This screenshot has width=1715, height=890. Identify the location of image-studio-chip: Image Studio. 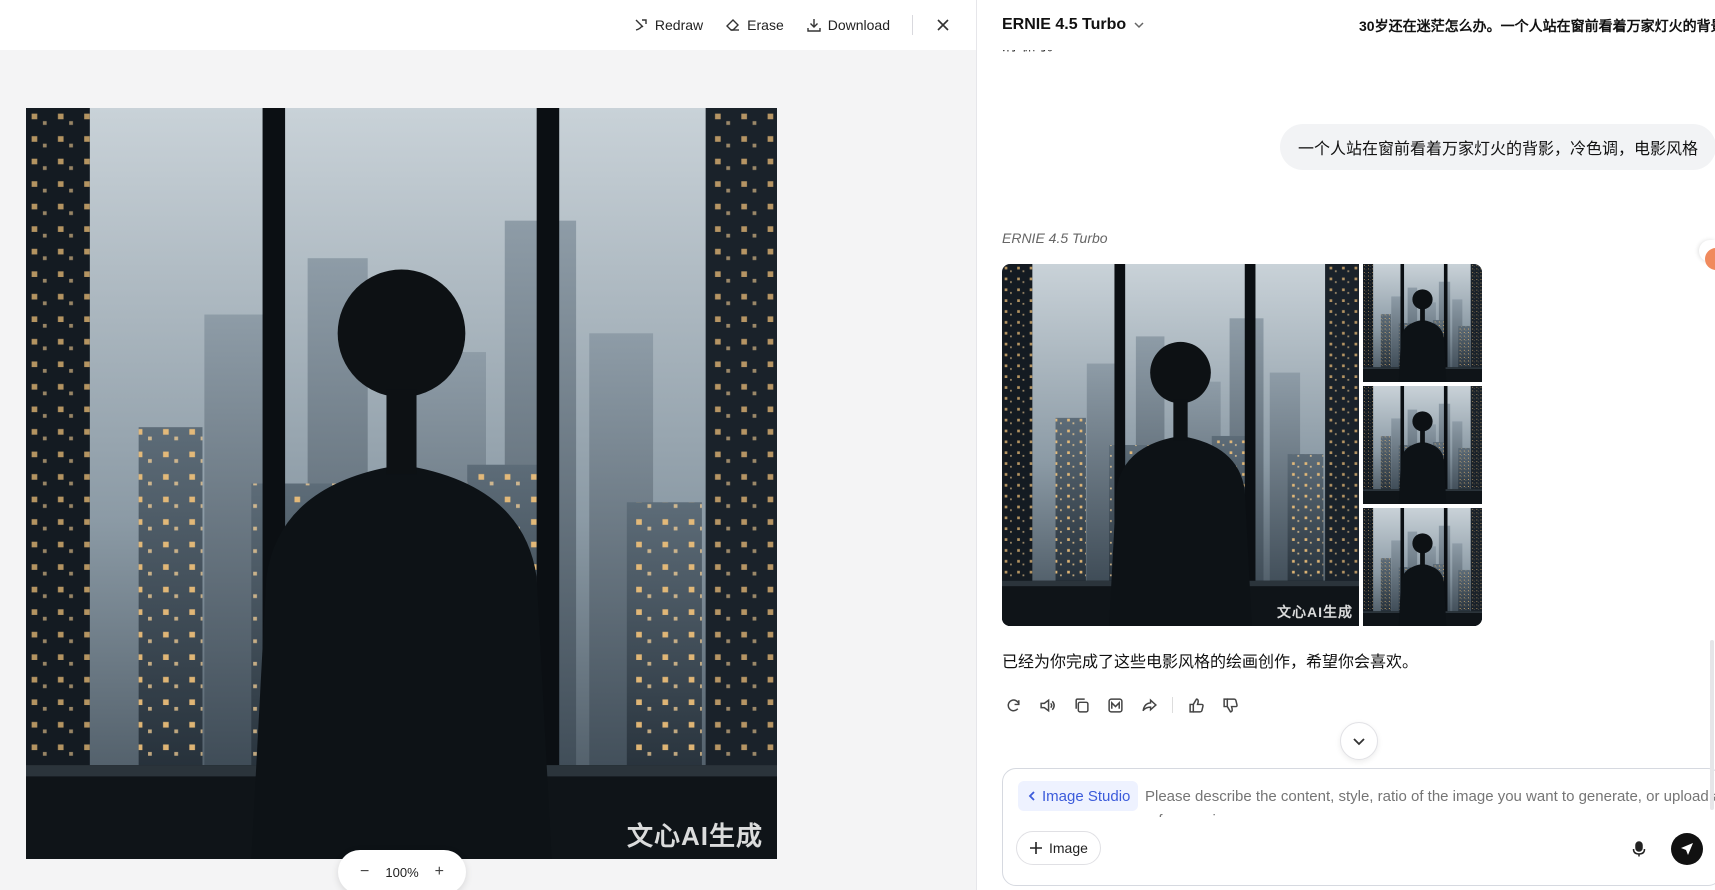
(1078, 796).